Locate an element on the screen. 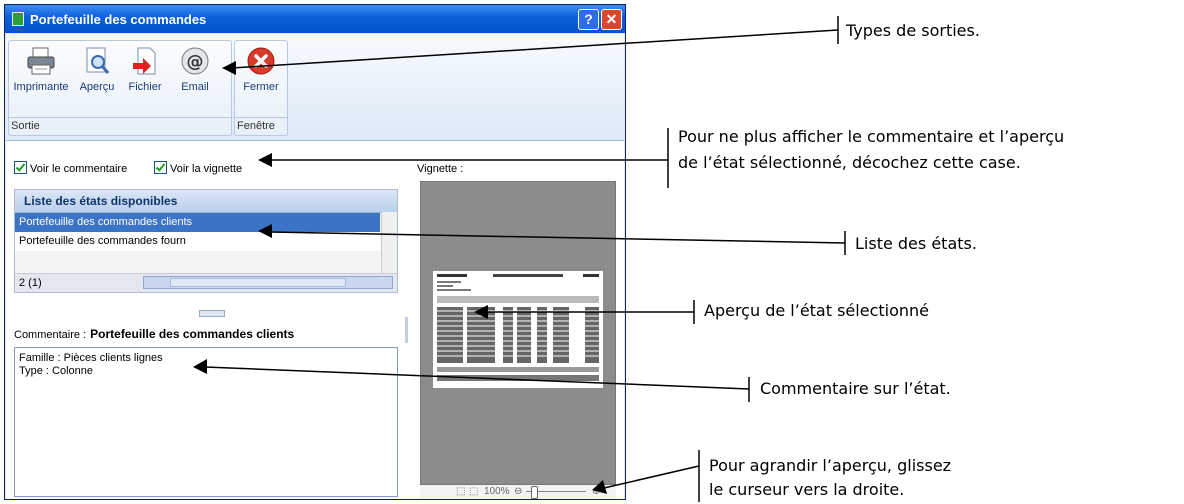  annotation-liste-etats: Liste des états. is located at coordinates (916, 243).